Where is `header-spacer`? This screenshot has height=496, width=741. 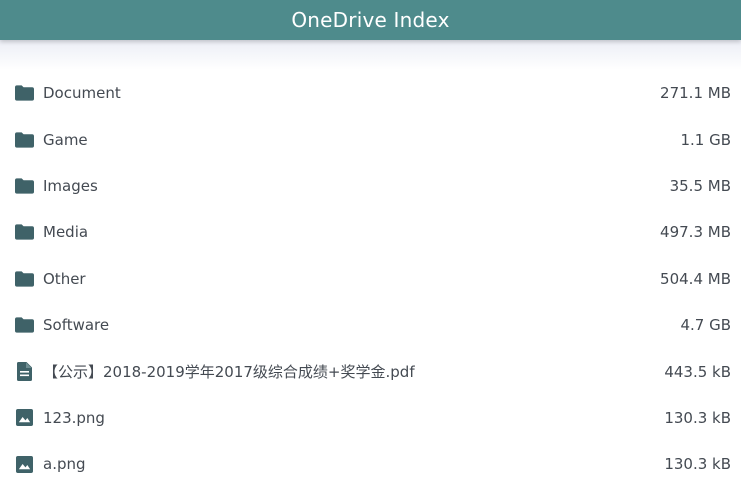 header-spacer is located at coordinates (370, 55).